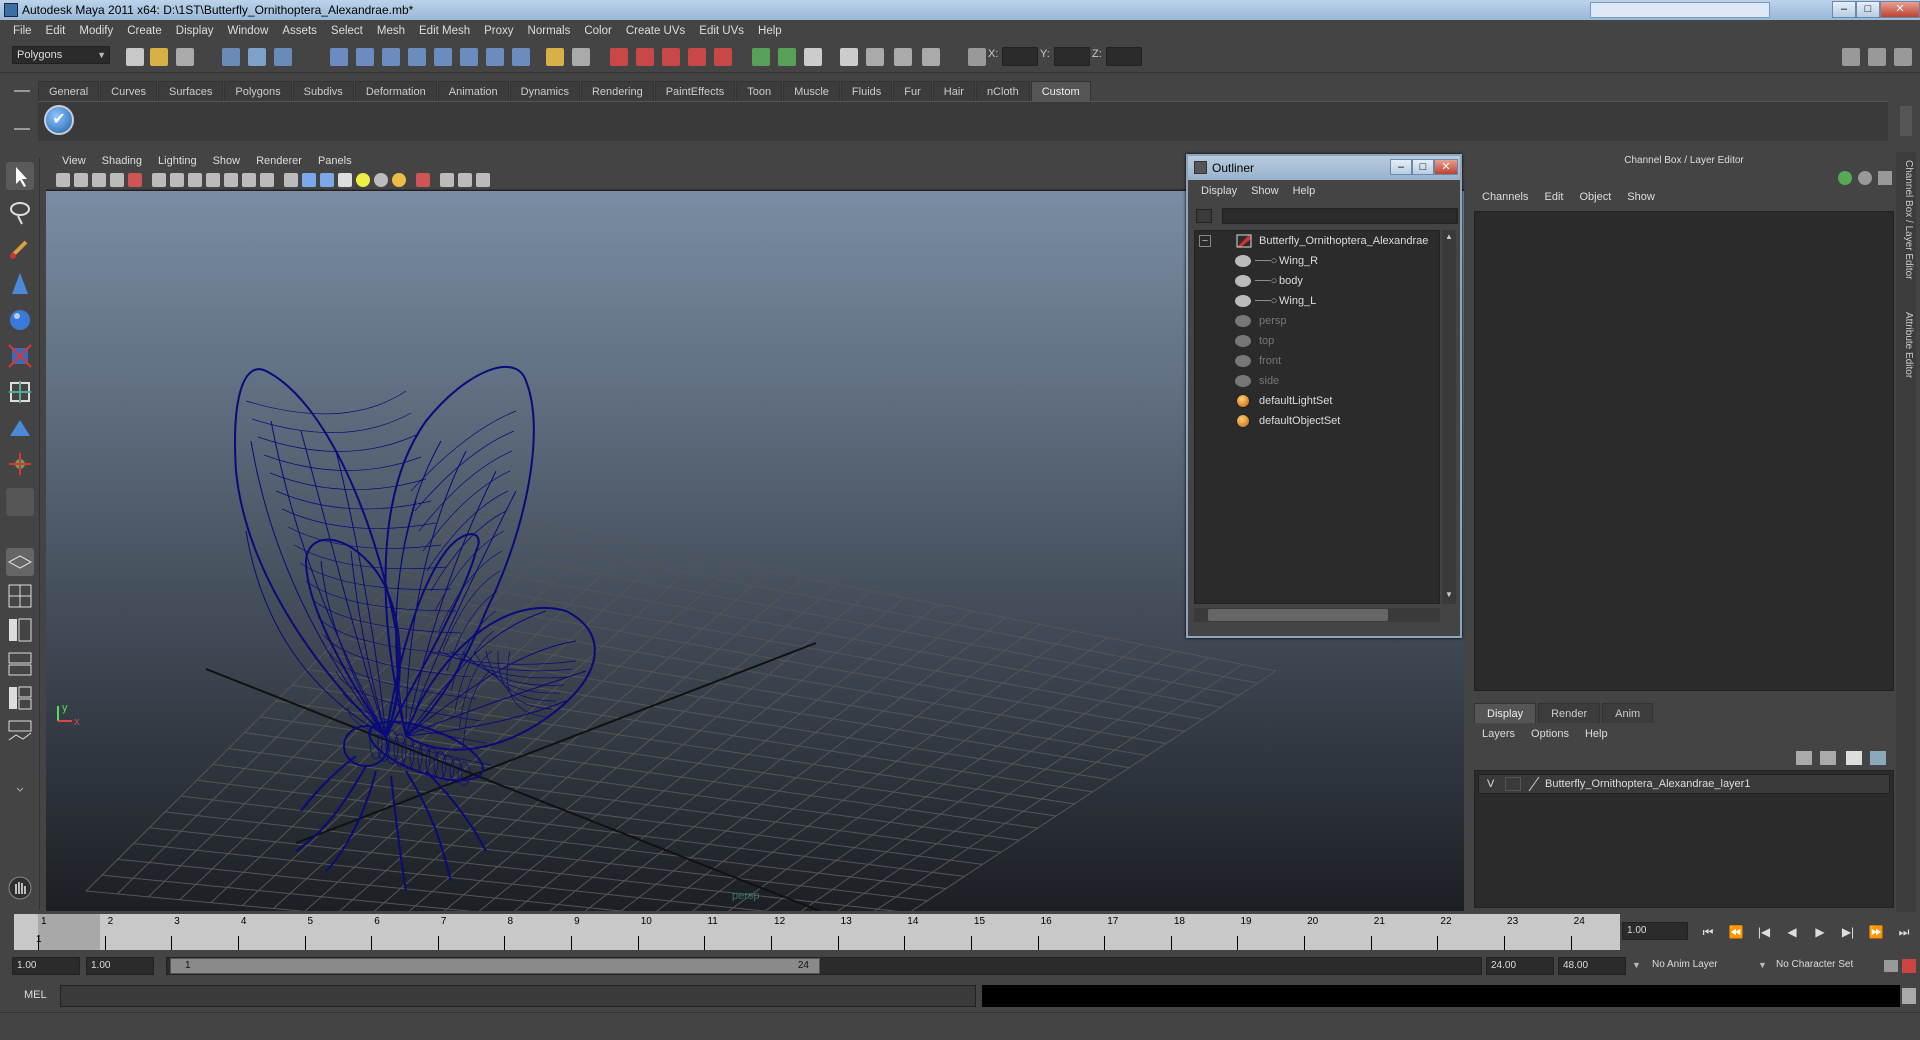  Describe the element at coordinates (1335, 361) in the screenshot. I see `outliner-item-front: front` at that location.